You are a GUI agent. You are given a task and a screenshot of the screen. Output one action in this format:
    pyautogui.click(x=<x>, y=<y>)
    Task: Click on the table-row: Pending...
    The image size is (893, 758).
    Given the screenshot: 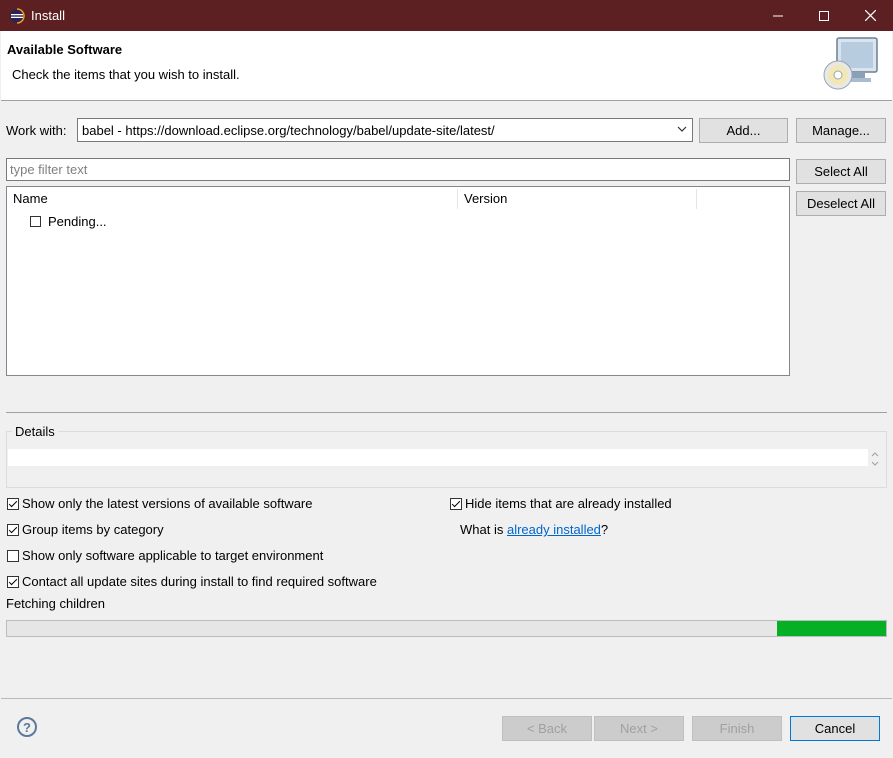 What is the action you would take?
    pyautogui.click(x=397, y=222)
    